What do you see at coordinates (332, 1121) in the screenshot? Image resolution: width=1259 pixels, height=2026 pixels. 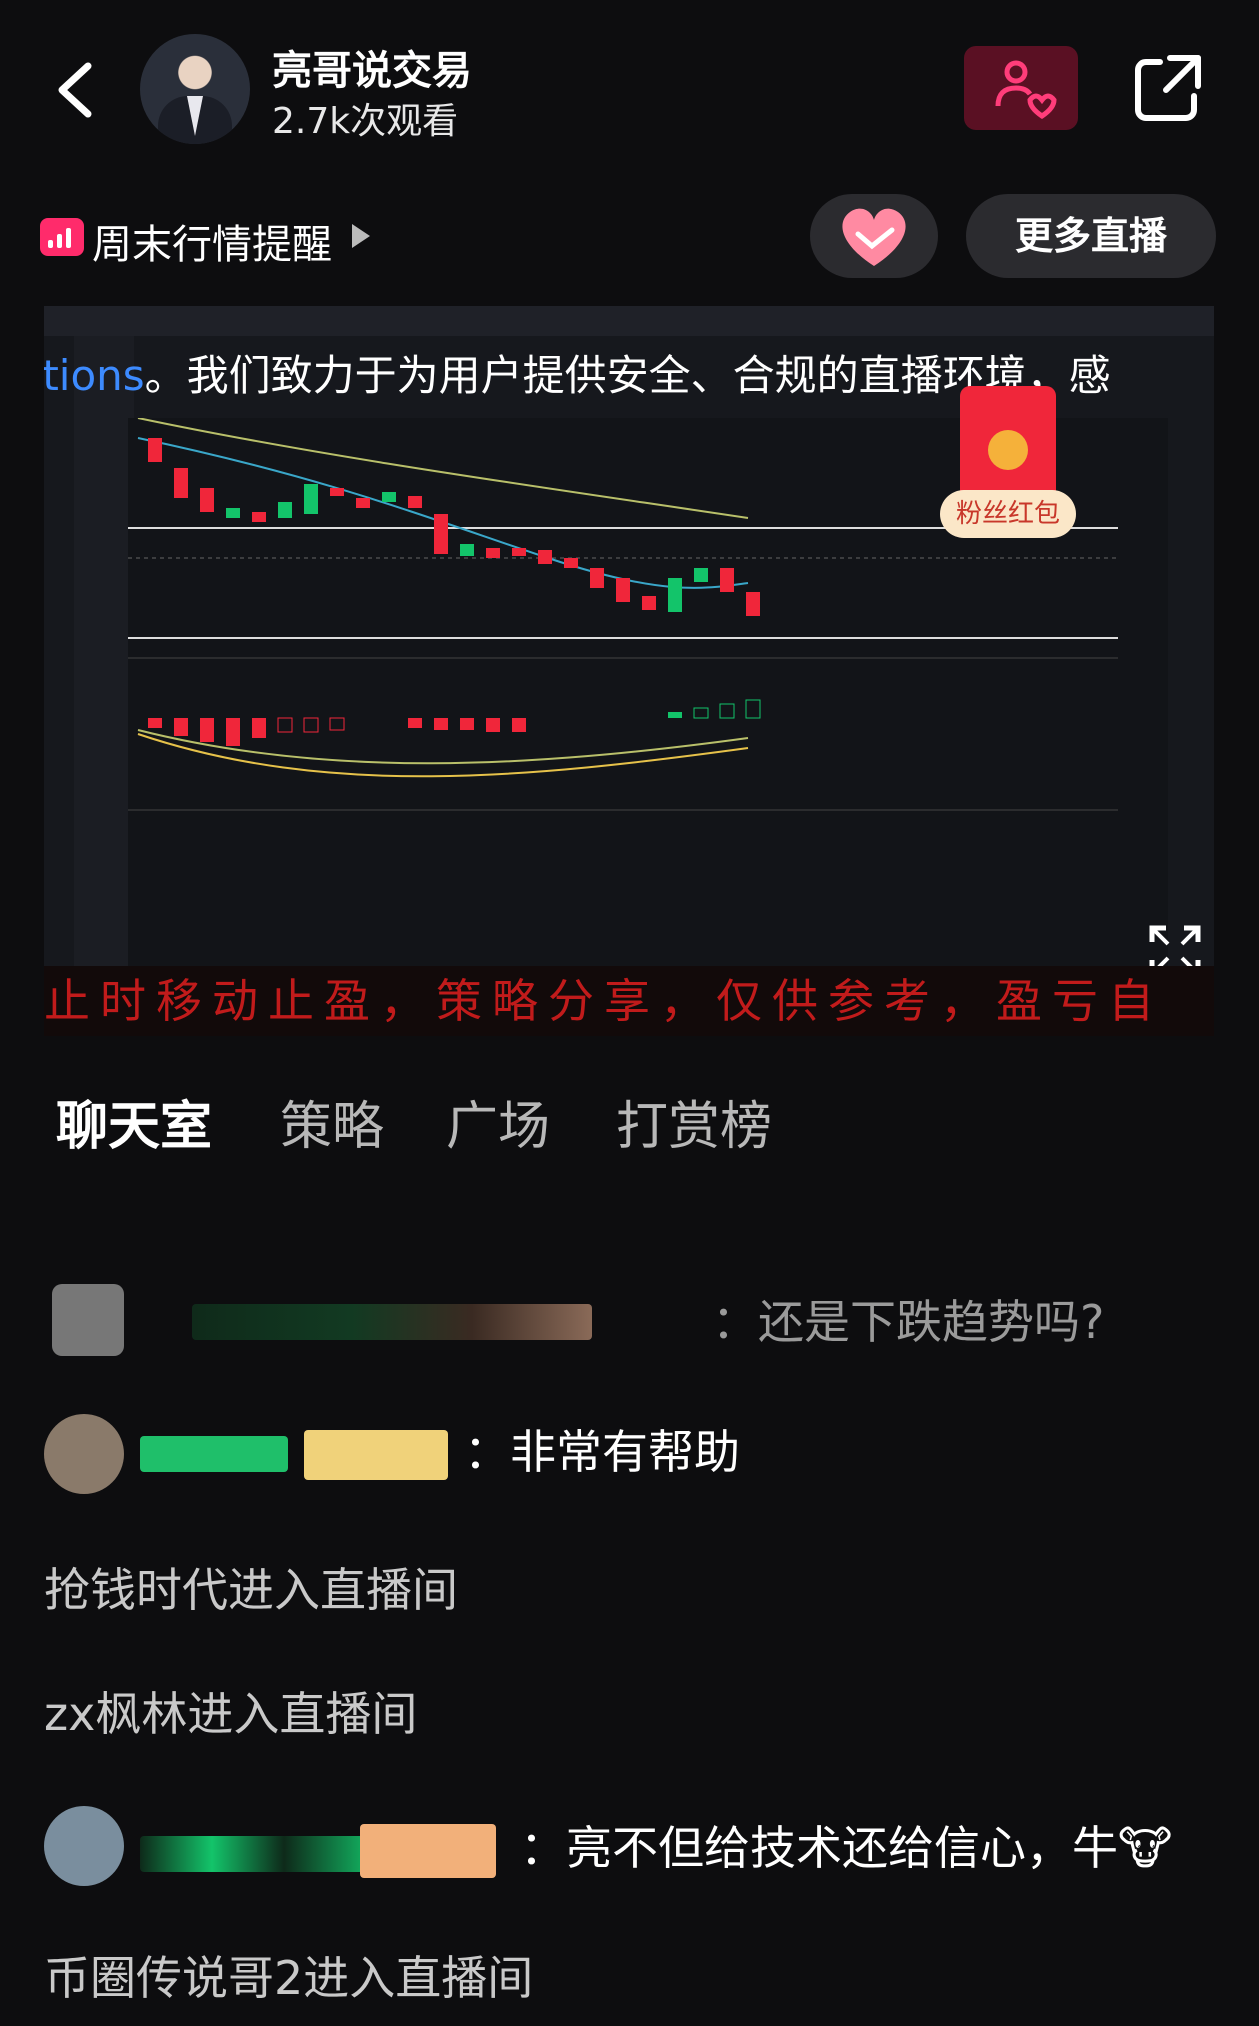 I see `tab-strategy: 策略` at bounding box center [332, 1121].